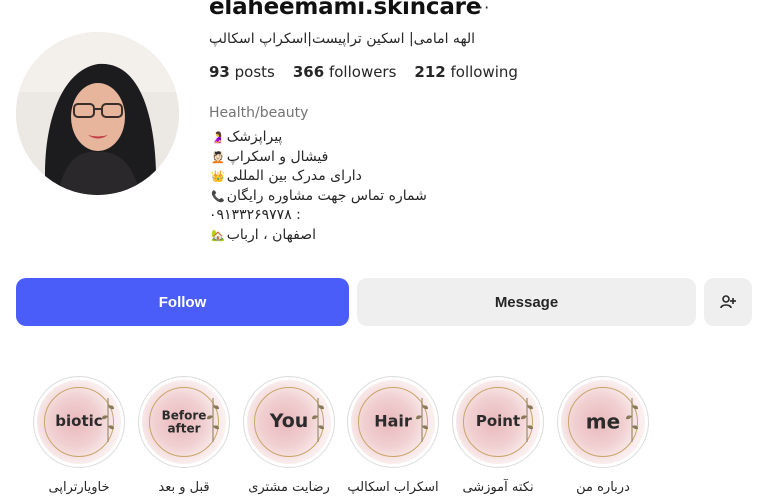  I want to click on bio-line-text: فیشال و اسکراپ, so click(277, 156).